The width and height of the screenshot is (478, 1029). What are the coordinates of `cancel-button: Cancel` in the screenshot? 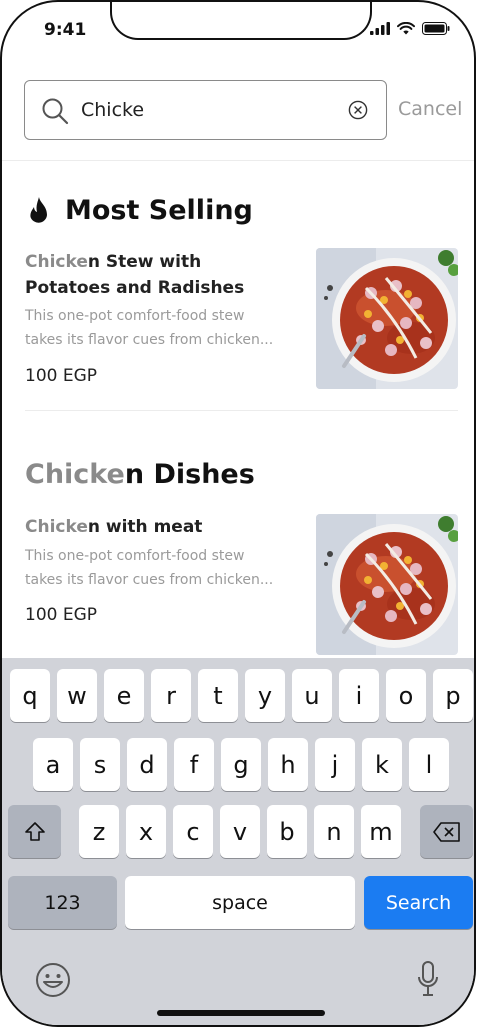 It's located at (430, 109).